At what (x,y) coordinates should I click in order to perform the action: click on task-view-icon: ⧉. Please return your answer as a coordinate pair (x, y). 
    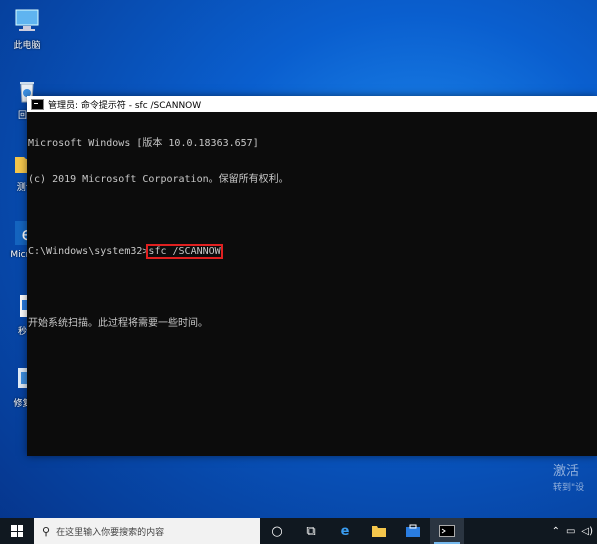
    Looking at the image, I should click on (311, 531).